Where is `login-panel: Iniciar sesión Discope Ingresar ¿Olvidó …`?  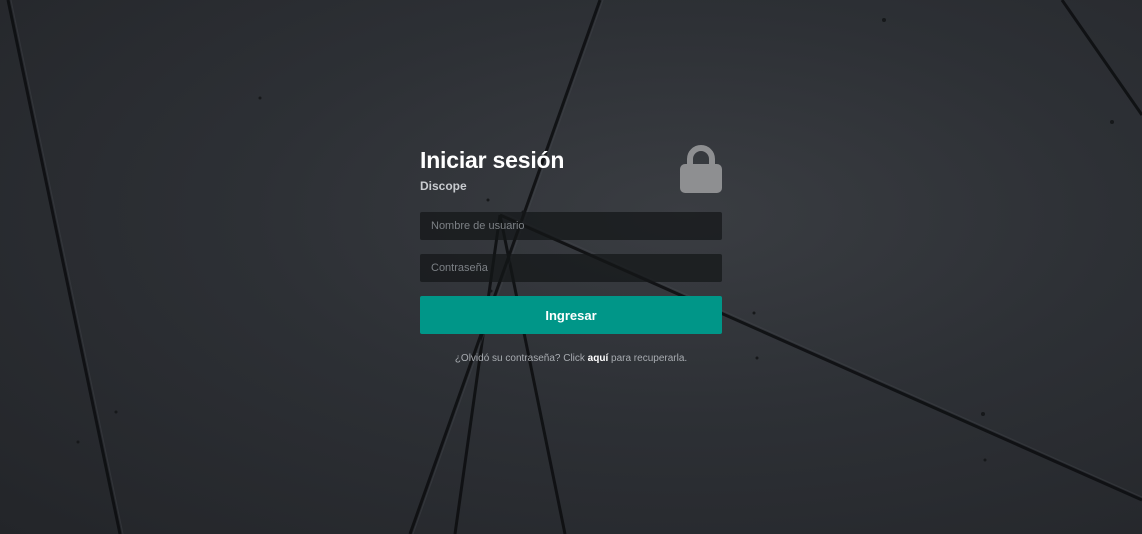
login-panel: Iniciar sesión Discope Ingresar ¿Olvidó … is located at coordinates (571, 254).